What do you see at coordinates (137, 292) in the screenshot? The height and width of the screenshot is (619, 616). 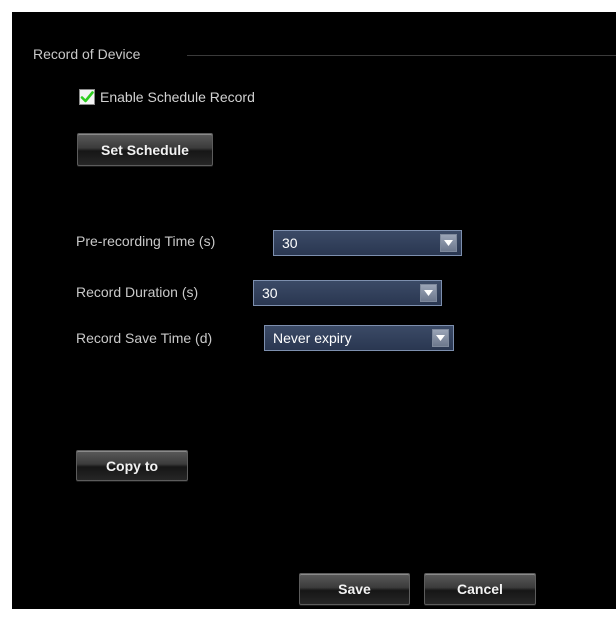 I see `record-duration-label: Record Duration (s)` at bounding box center [137, 292].